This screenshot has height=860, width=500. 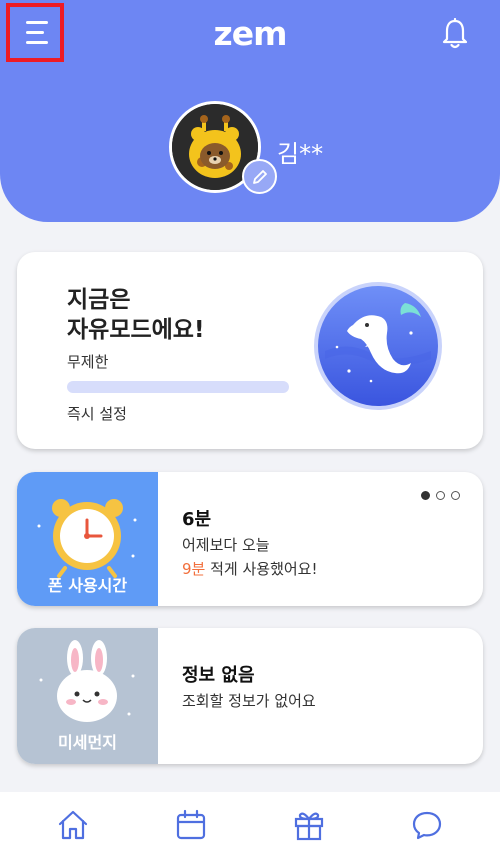 I want to click on fine-dust-tile: 미세먼지, so click(x=87, y=696).